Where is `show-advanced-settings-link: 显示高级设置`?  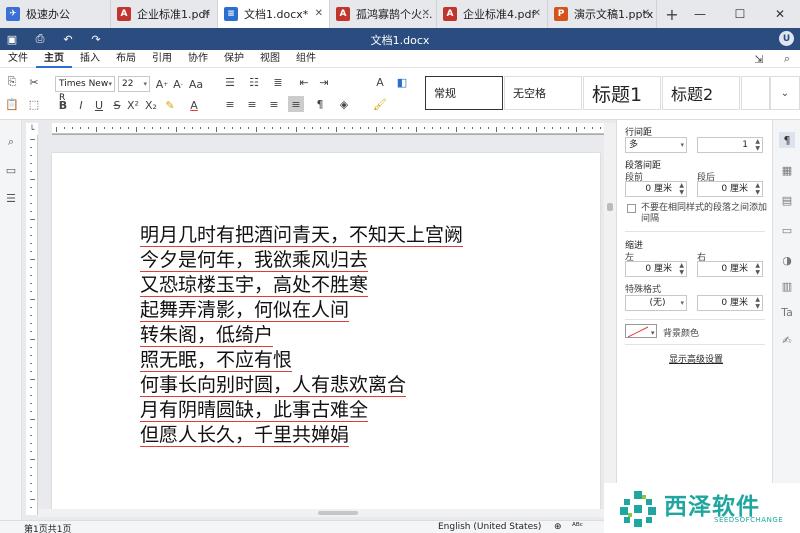
show-advanced-settings-link: 显示高级设置 is located at coordinates (696, 358).